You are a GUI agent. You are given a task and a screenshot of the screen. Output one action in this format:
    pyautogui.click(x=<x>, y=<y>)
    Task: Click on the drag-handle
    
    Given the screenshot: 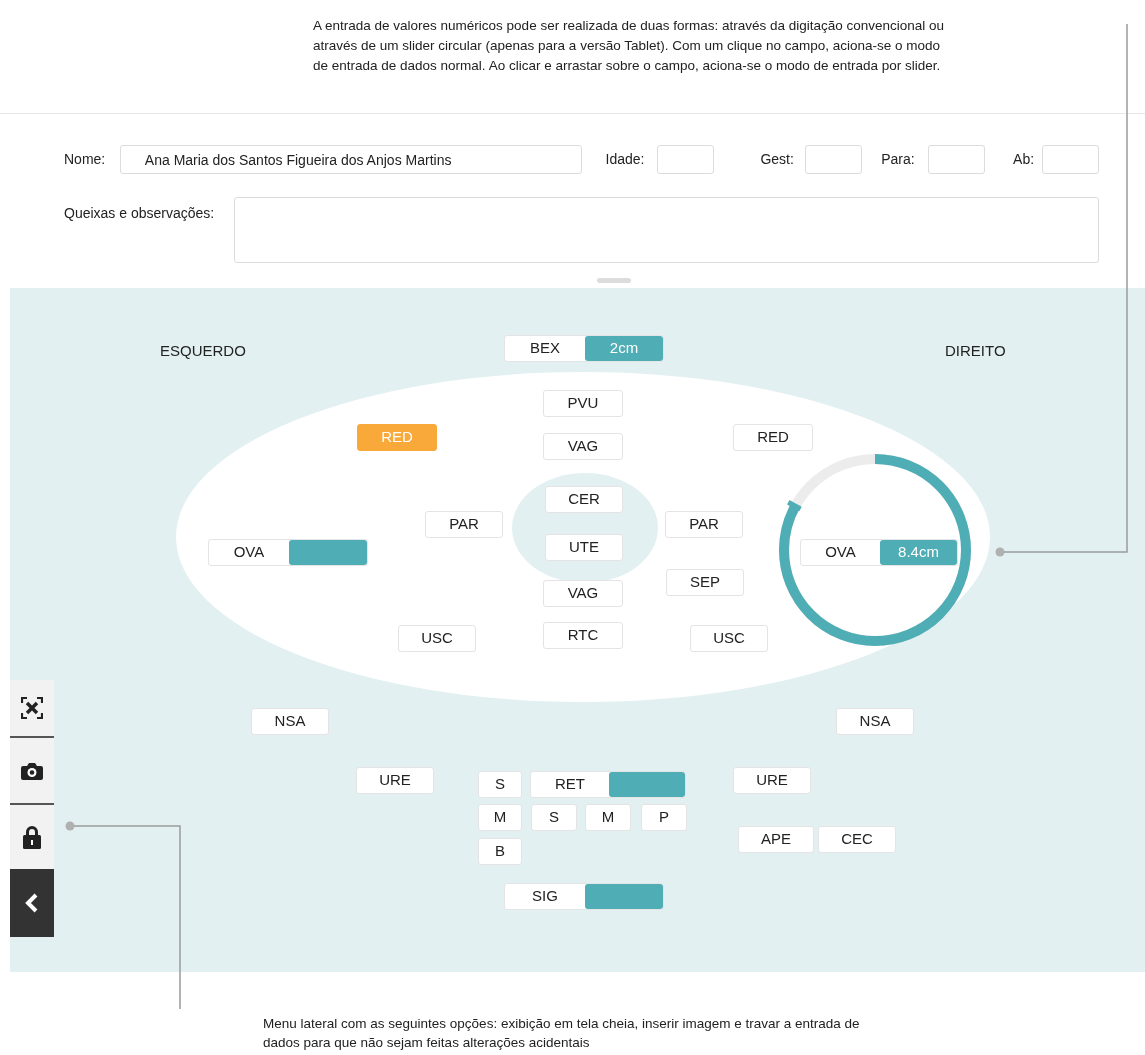 What is the action you would take?
    pyautogui.click(x=613, y=280)
    